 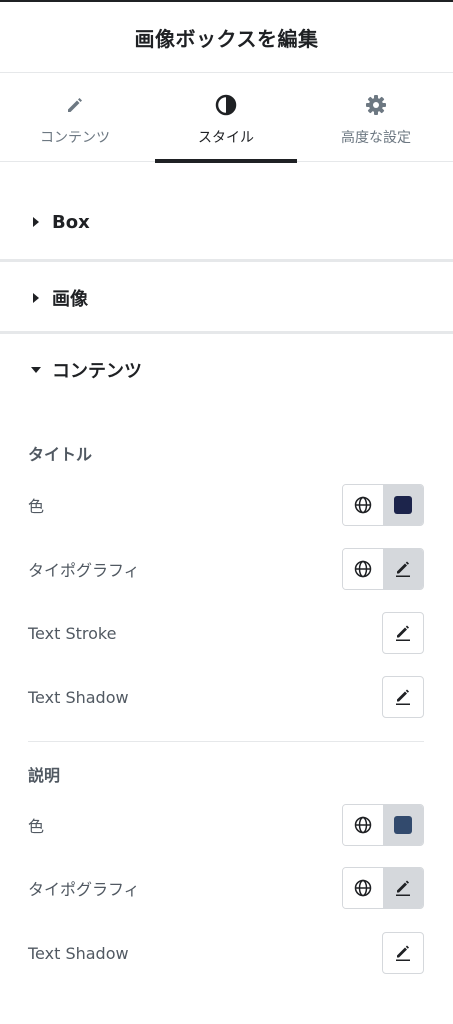 I want to click on title-color-swatch, so click(x=403, y=505).